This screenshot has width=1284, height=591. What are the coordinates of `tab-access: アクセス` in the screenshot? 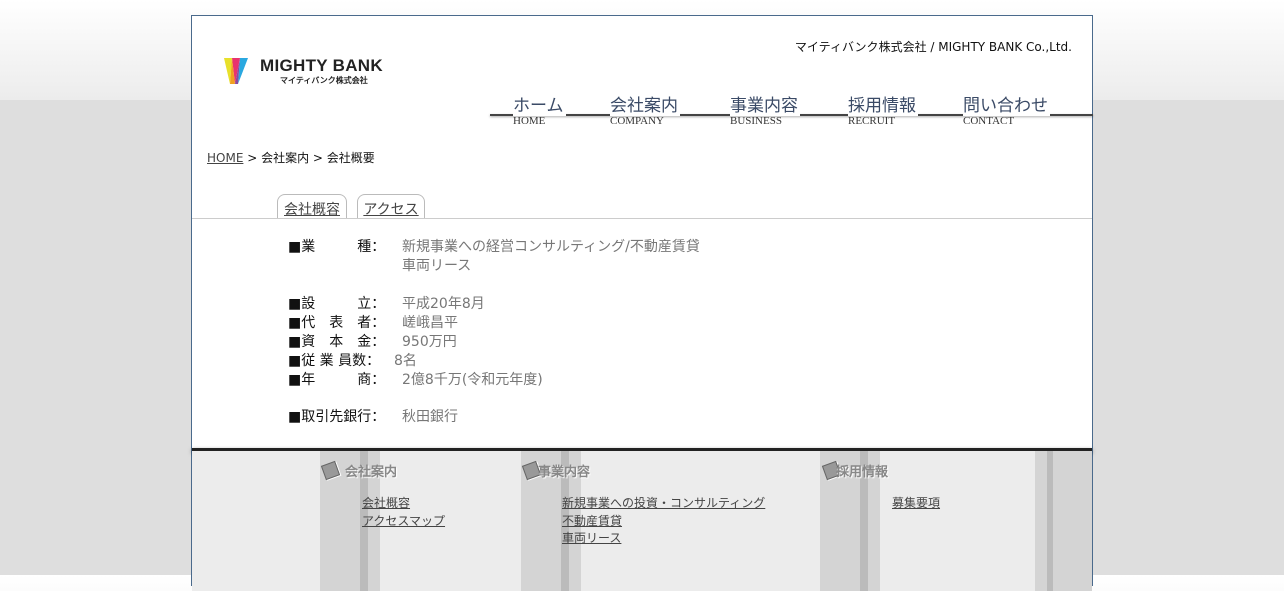 It's located at (391, 206).